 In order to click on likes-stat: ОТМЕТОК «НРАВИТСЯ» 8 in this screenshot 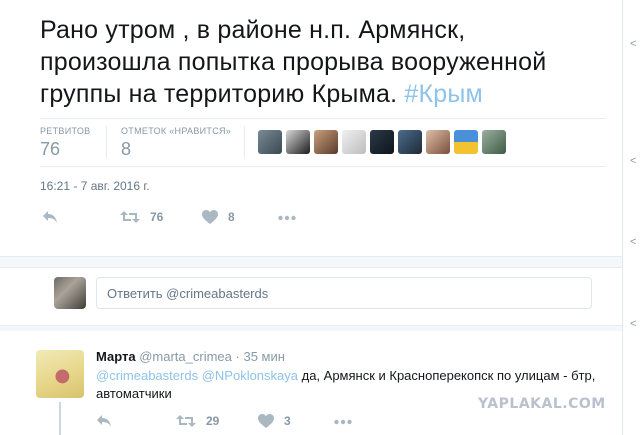, I will do `click(176, 143)`.